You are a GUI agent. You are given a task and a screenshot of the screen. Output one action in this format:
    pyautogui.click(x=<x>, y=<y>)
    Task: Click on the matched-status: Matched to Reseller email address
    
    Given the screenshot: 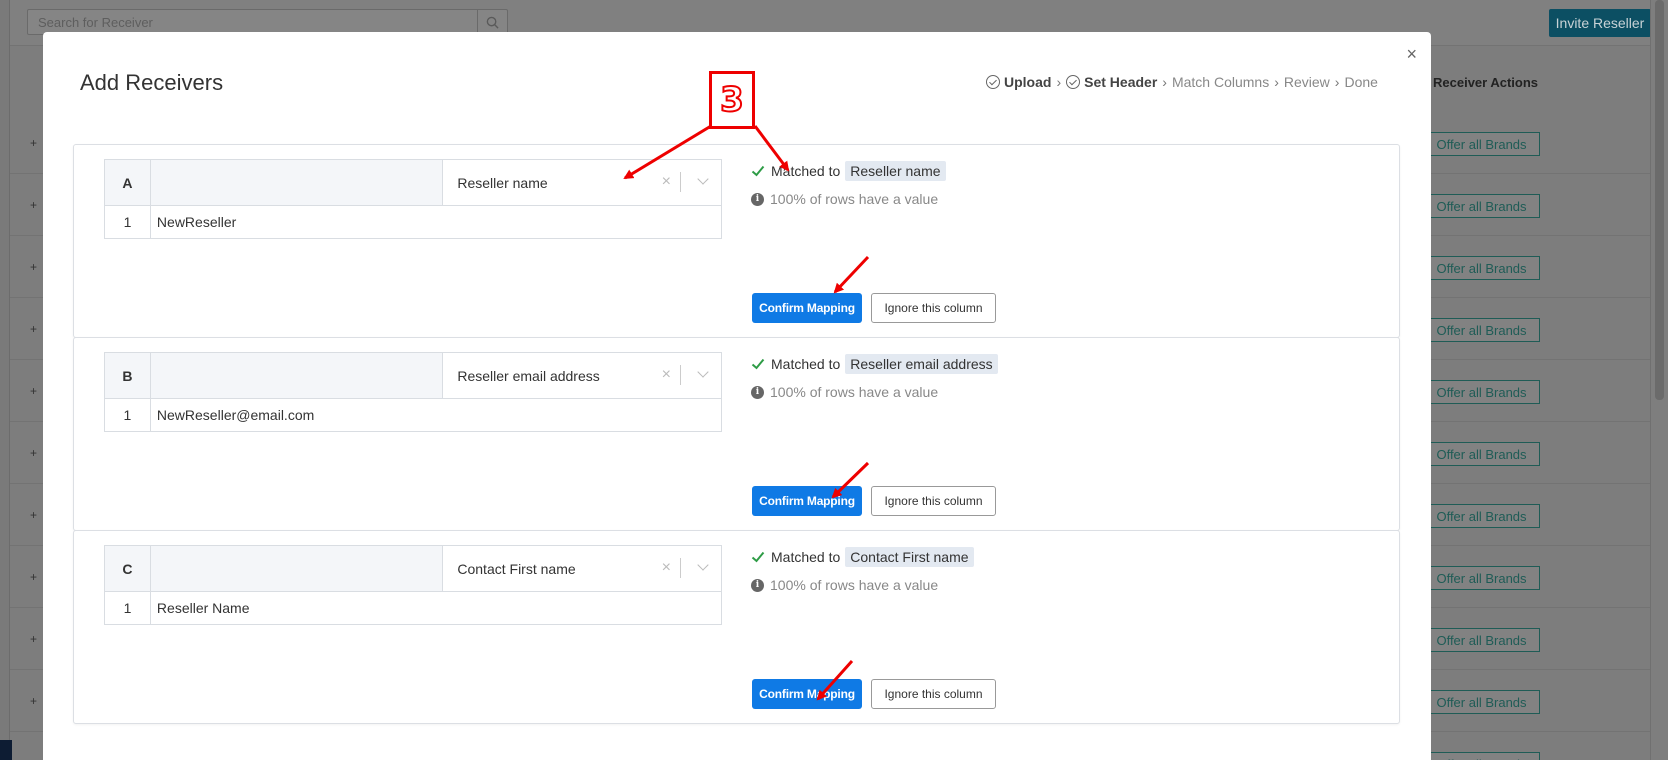 What is the action you would take?
    pyautogui.click(x=874, y=364)
    